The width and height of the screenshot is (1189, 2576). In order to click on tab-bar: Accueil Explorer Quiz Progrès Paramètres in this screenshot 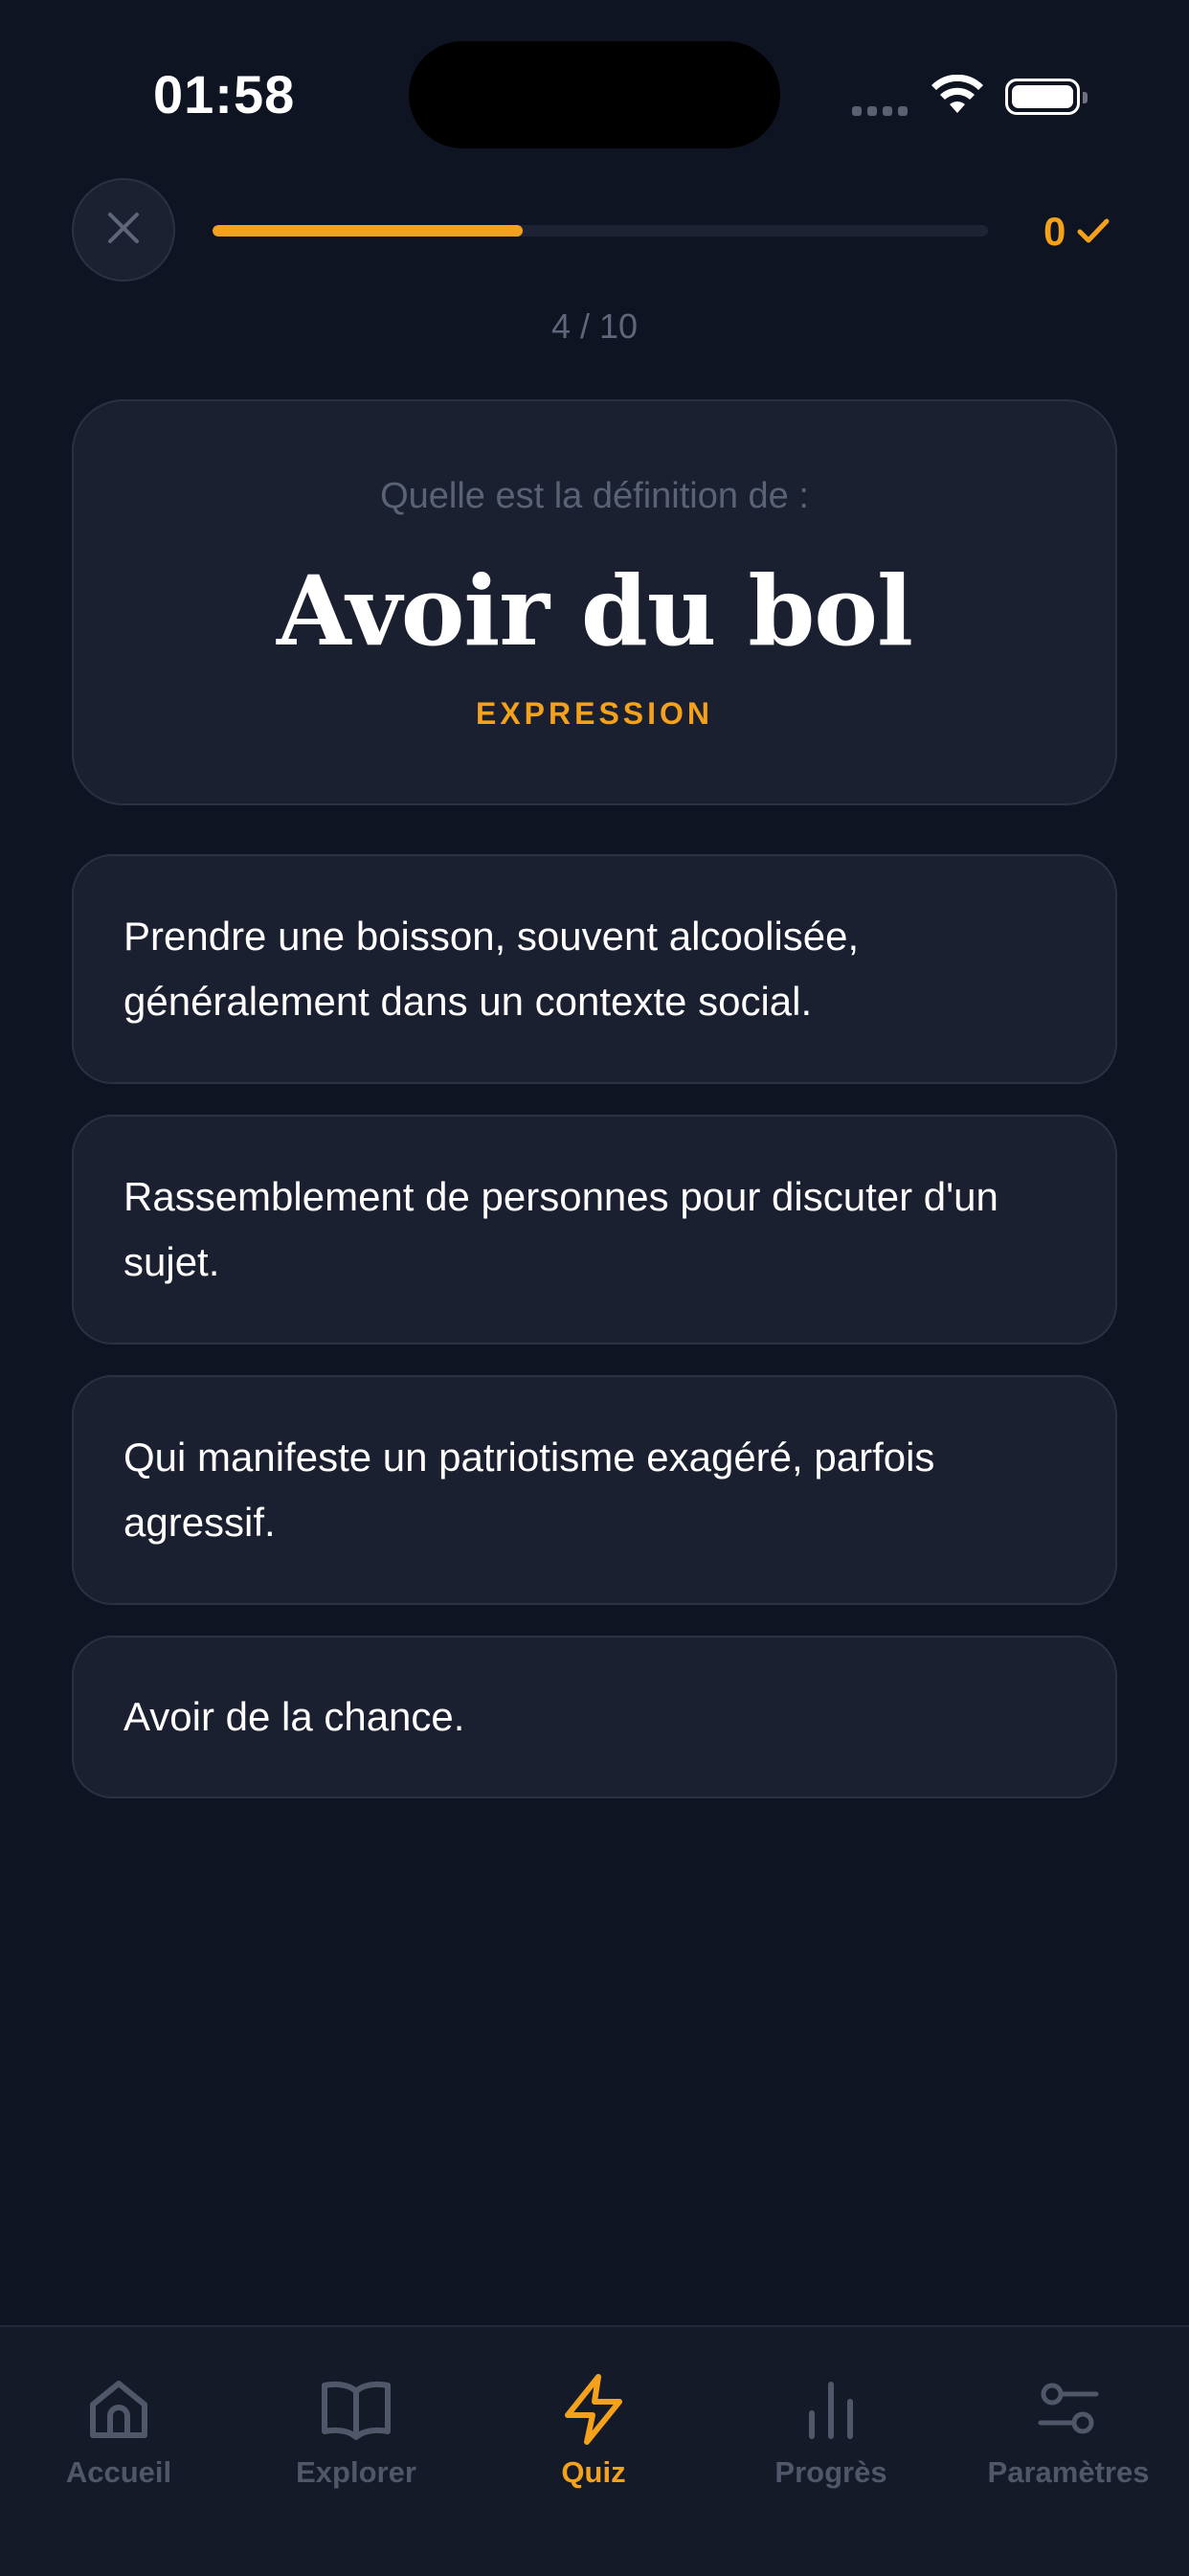, I will do `click(594, 2450)`.